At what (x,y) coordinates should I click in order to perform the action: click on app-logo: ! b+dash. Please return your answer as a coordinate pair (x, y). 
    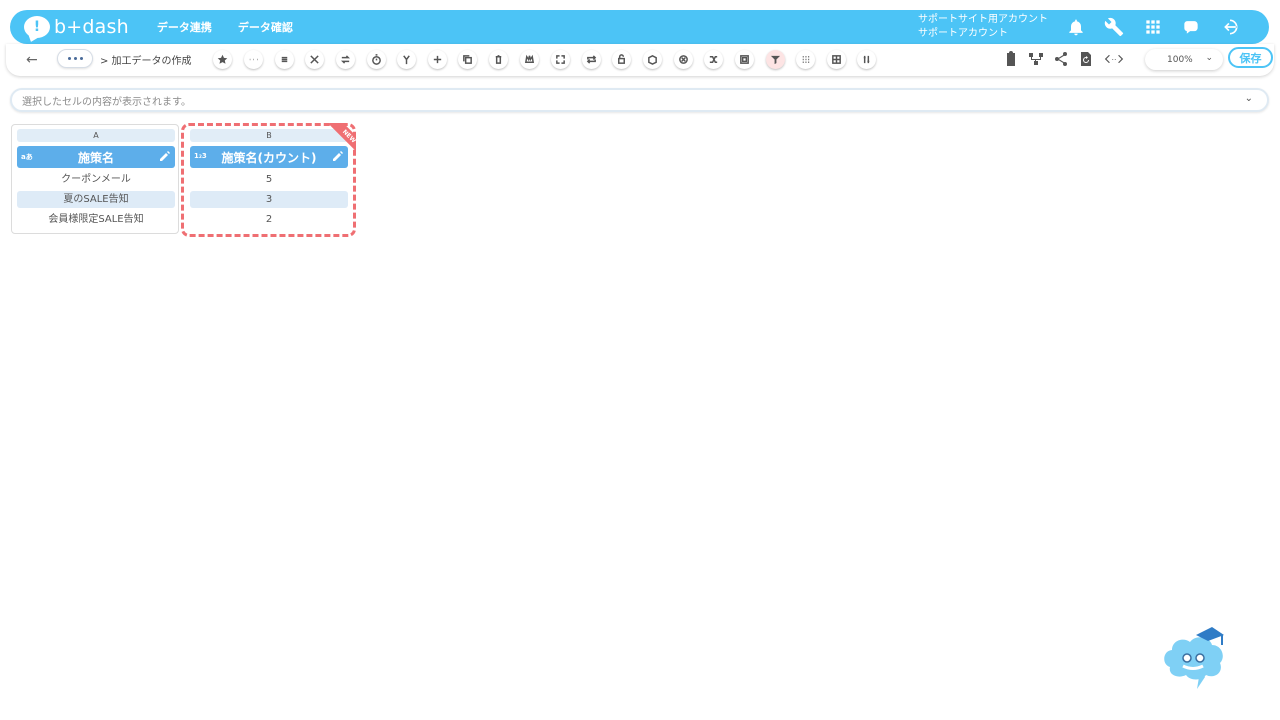
    Looking at the image, I should click on (76, 27).